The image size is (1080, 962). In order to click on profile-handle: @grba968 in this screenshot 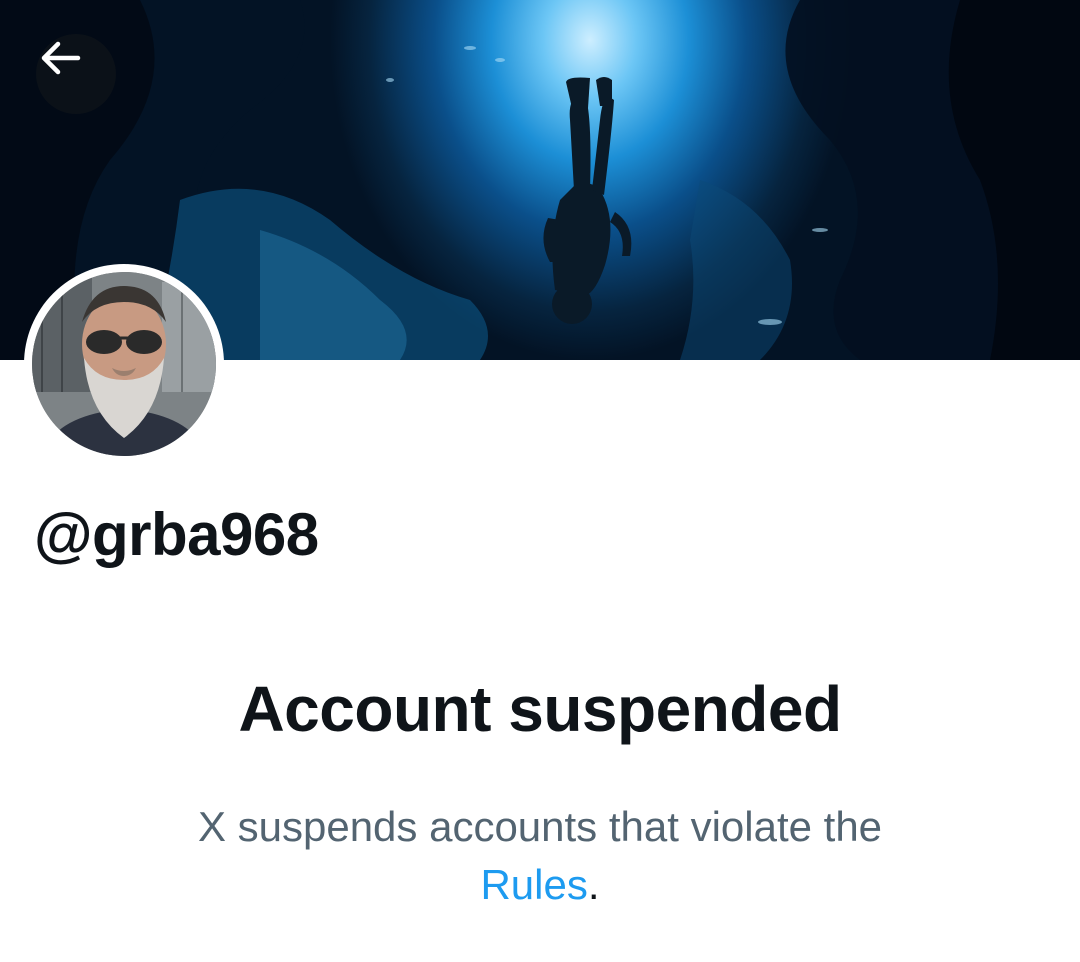, I will do `click(176, 534)`.